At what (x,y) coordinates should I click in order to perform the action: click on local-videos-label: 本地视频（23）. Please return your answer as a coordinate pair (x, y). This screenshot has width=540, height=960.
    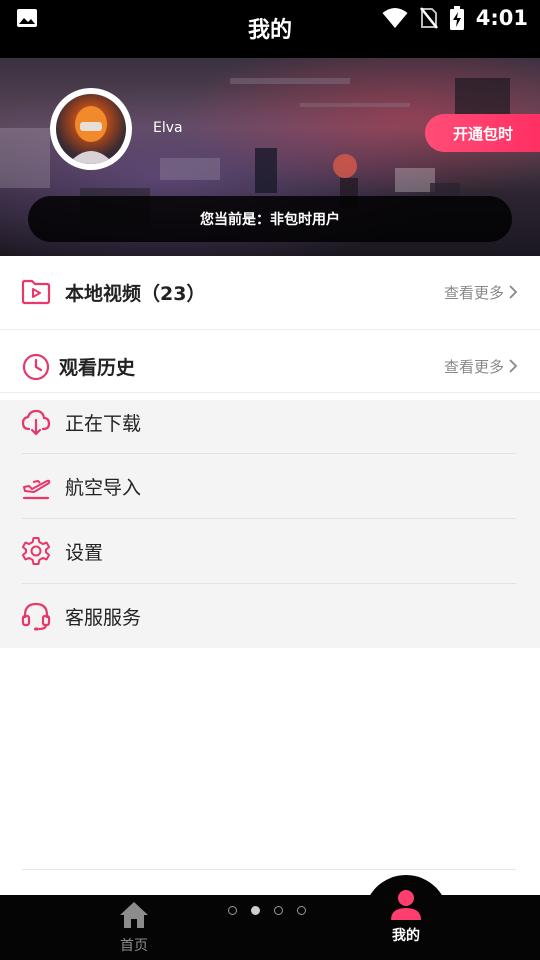
    Looking at the image, I should click on (135, 293).